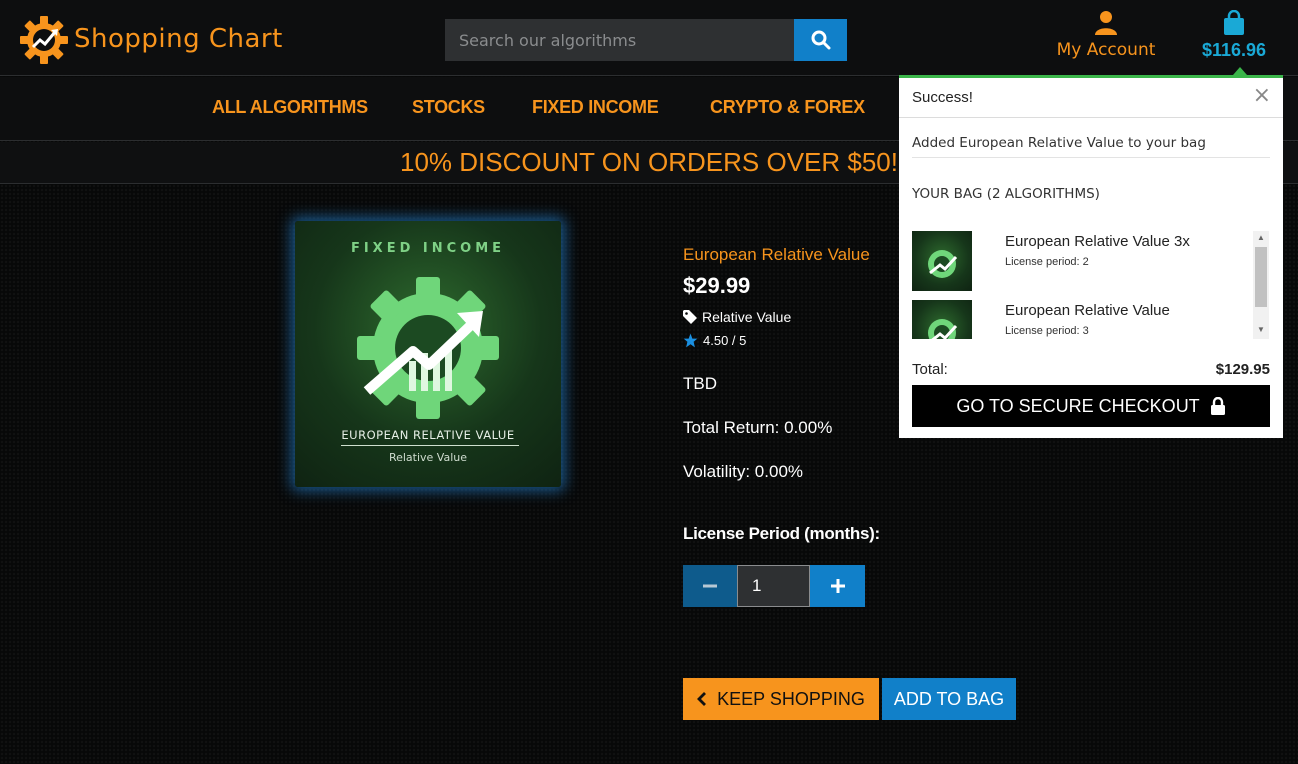  Describe the element at coordinates (1261, 277) in the screenshot. I see `scroll-thumb` at that location.